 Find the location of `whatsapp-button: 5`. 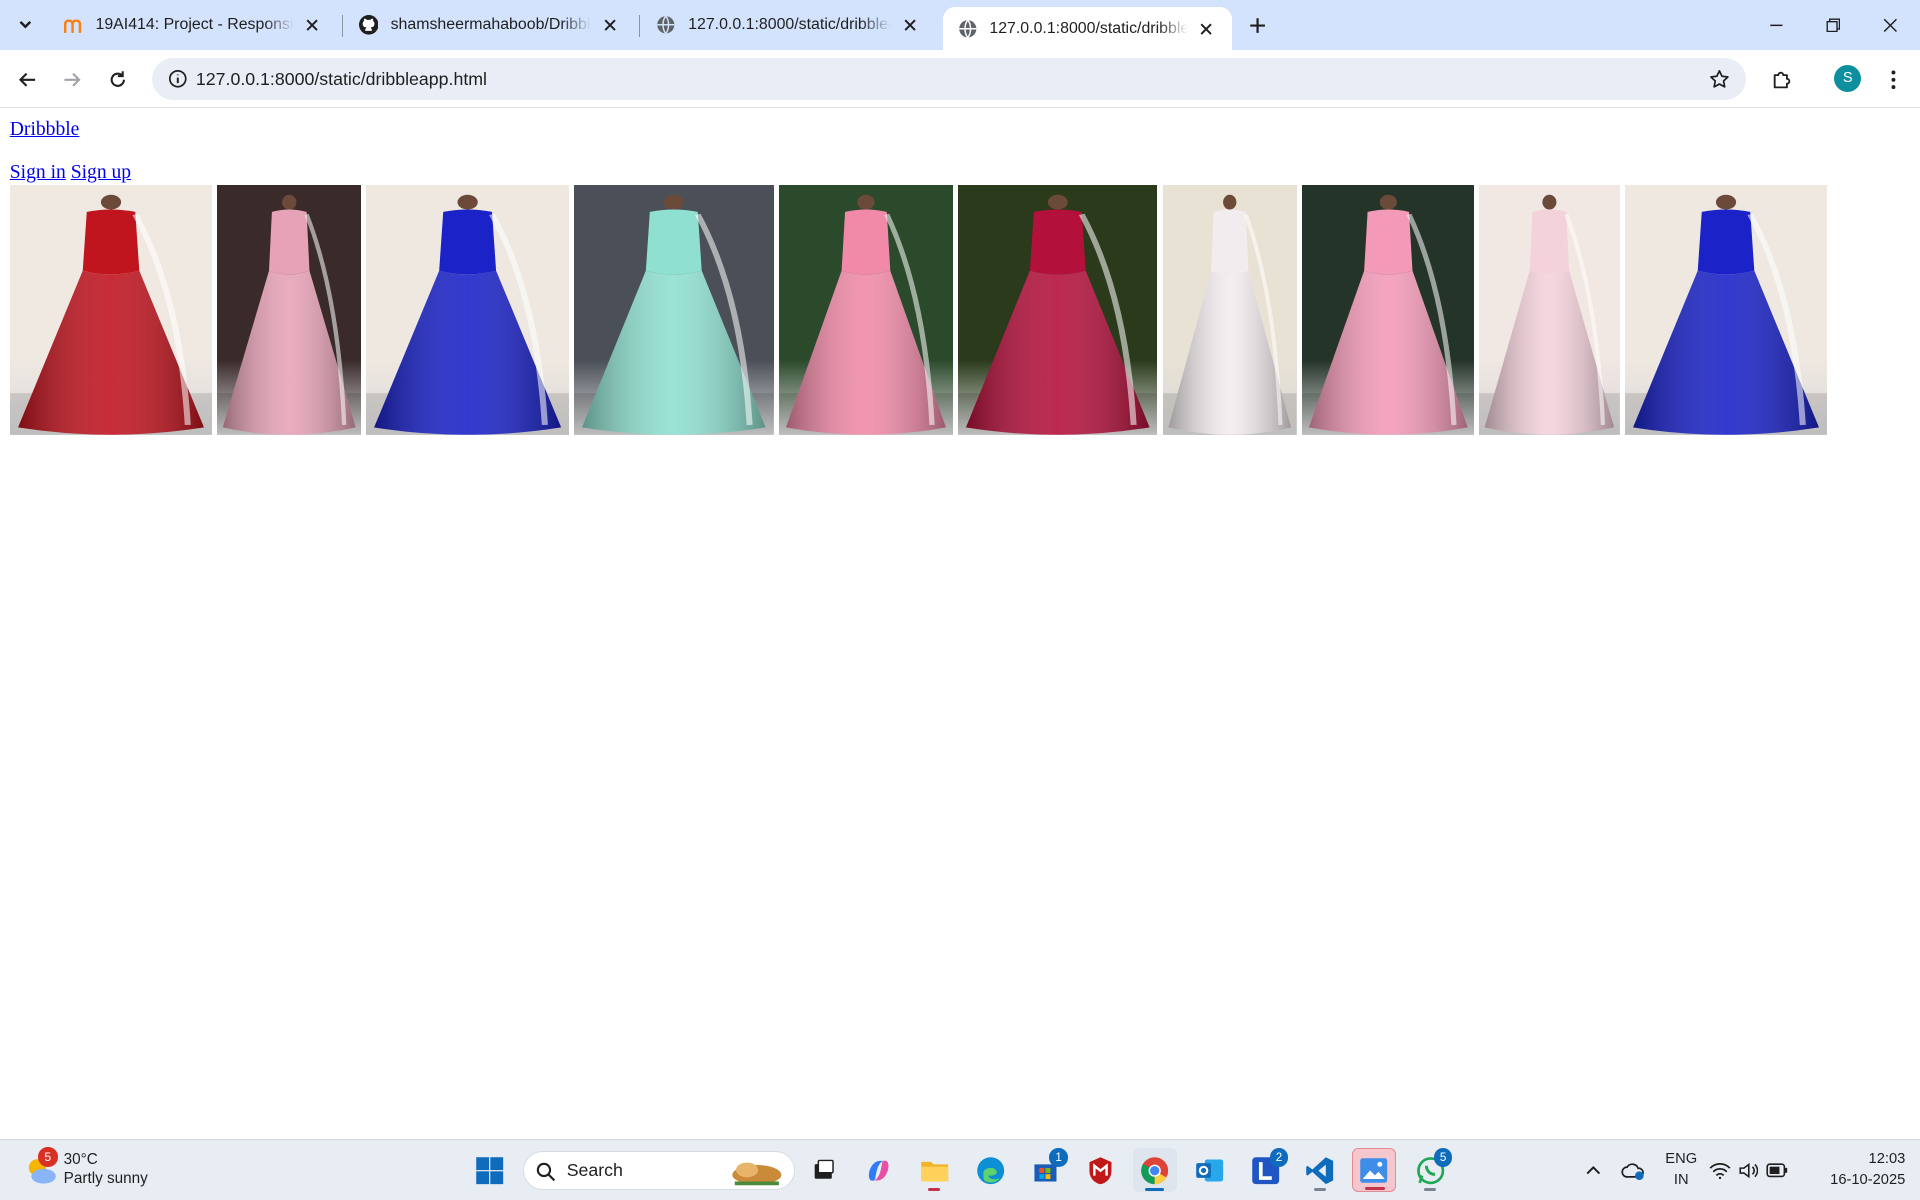

whatsapp-button: 5 is located at coordinates (1430, 1170).